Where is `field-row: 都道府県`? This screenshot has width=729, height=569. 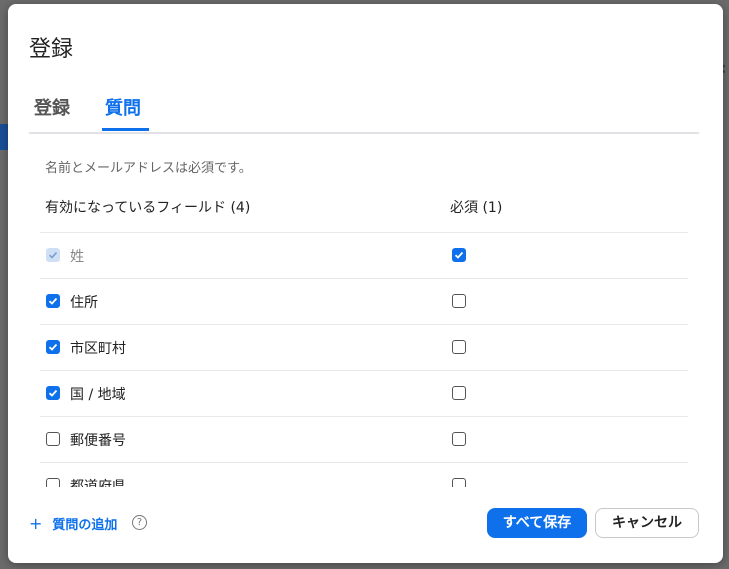
field-row: 都道府県 is located at coordinates (364, 475).